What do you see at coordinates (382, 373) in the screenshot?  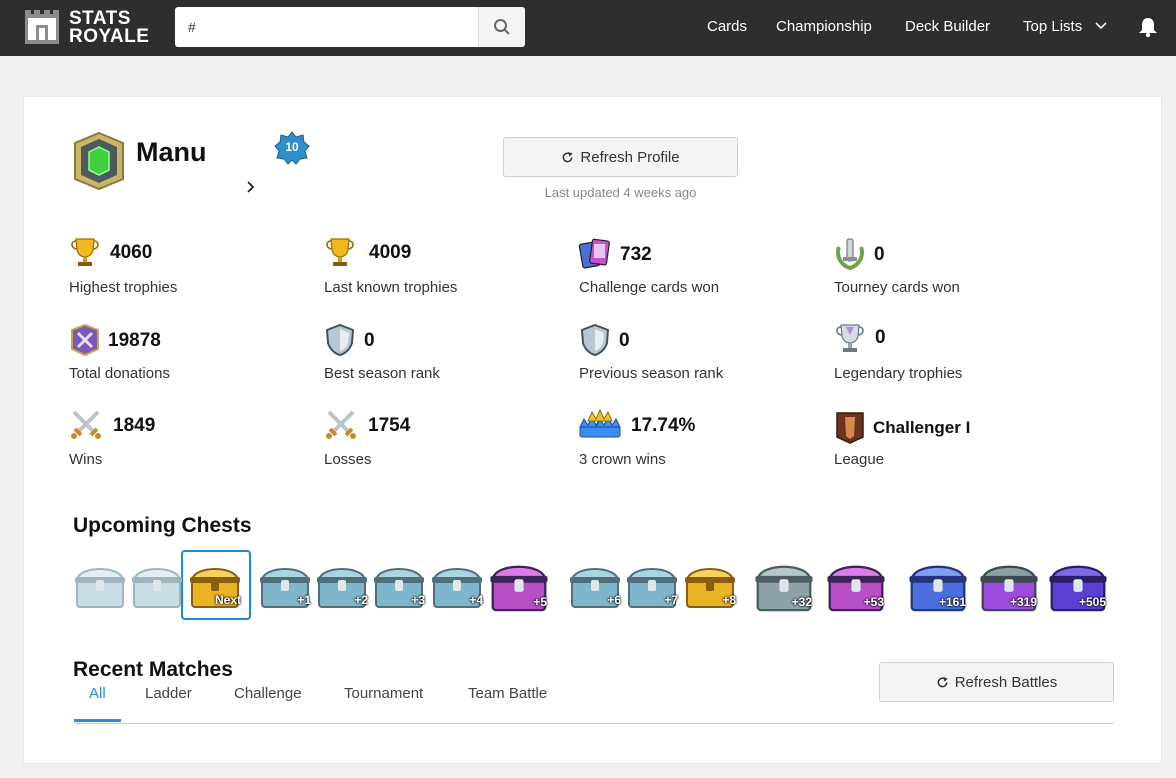 I see `stat-label-best-season-rank: Best season rank` at bounding box center [382, 373].